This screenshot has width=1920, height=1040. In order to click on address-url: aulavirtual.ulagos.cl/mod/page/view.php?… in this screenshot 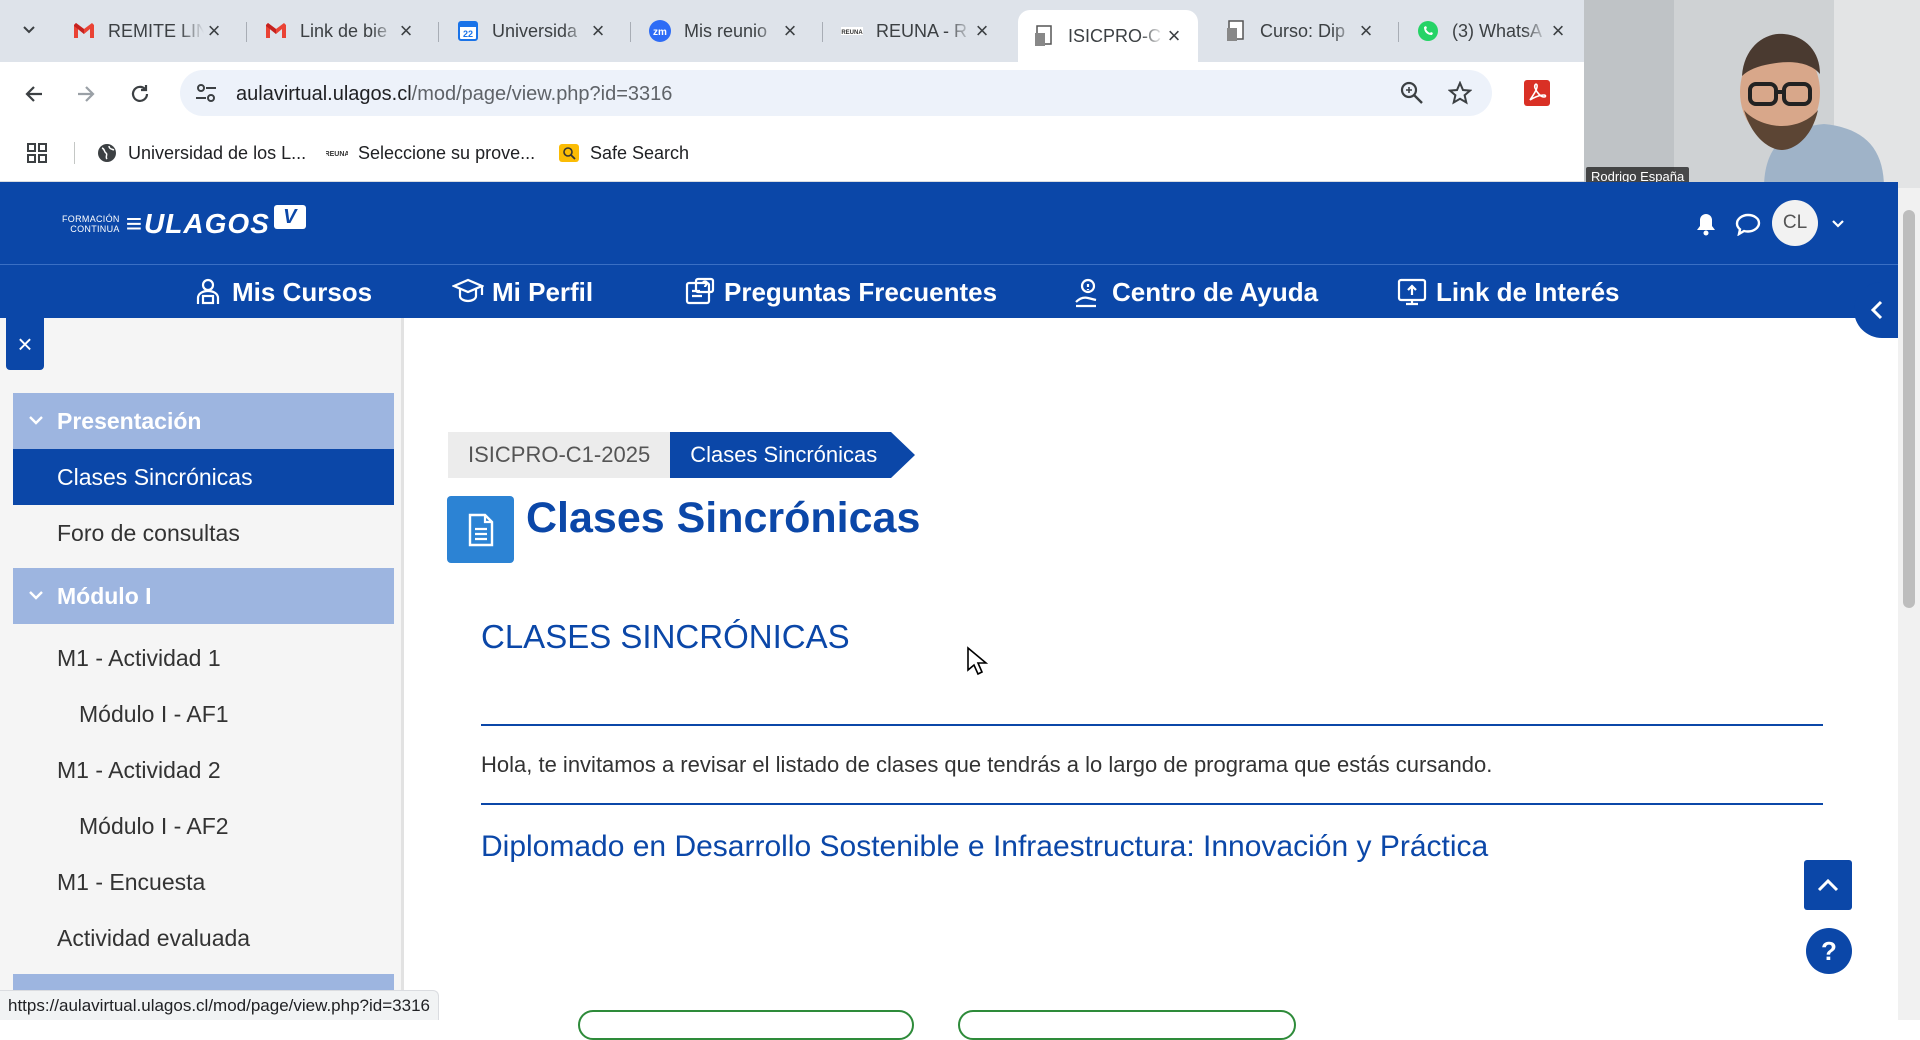, I will do `click(454, 94)`.